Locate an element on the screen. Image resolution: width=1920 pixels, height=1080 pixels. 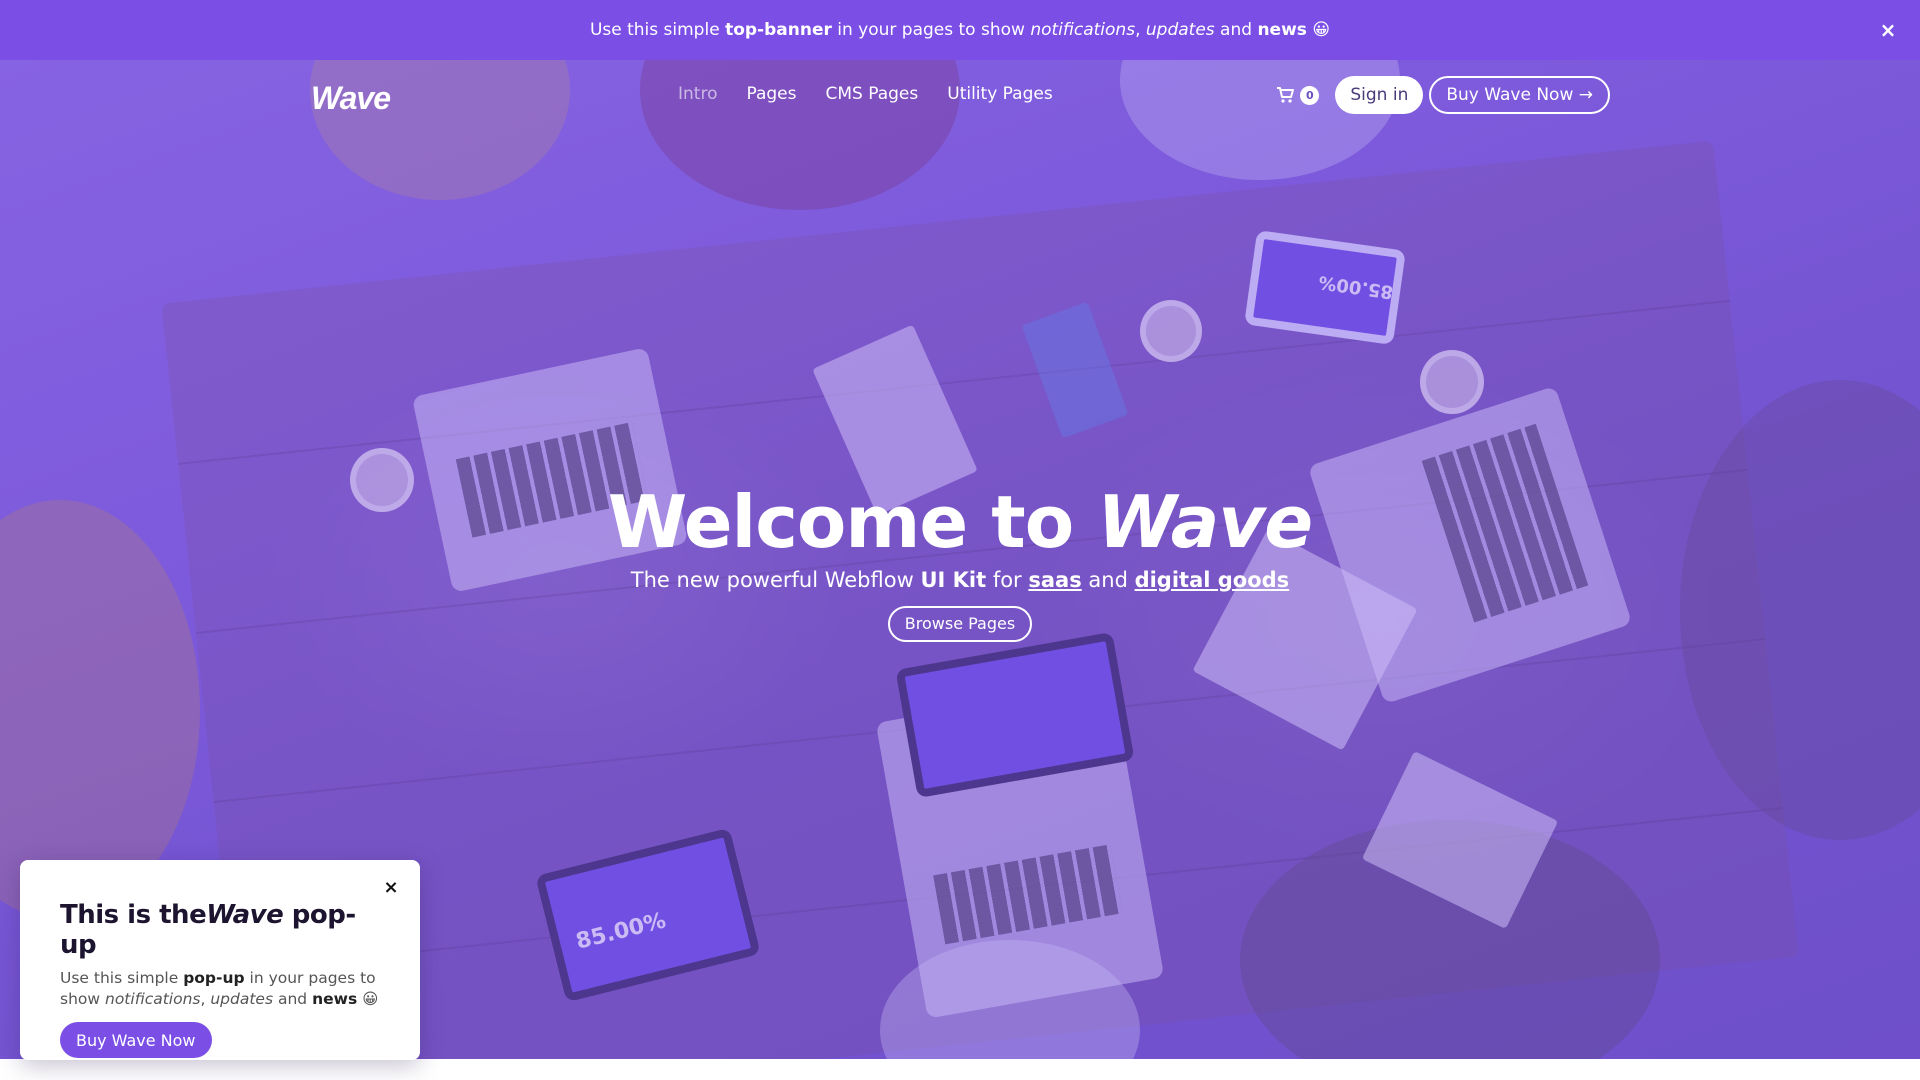
hero-title-brand: Wave is located at coordinates (1205, 522).